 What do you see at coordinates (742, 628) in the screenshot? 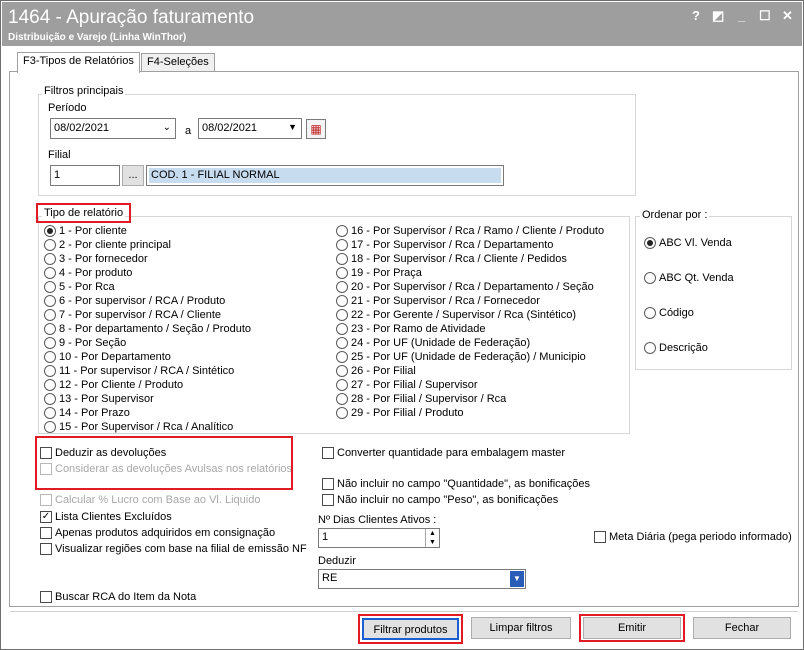
I see `fechar-button: Fechar` at bounding box center [742, 628].